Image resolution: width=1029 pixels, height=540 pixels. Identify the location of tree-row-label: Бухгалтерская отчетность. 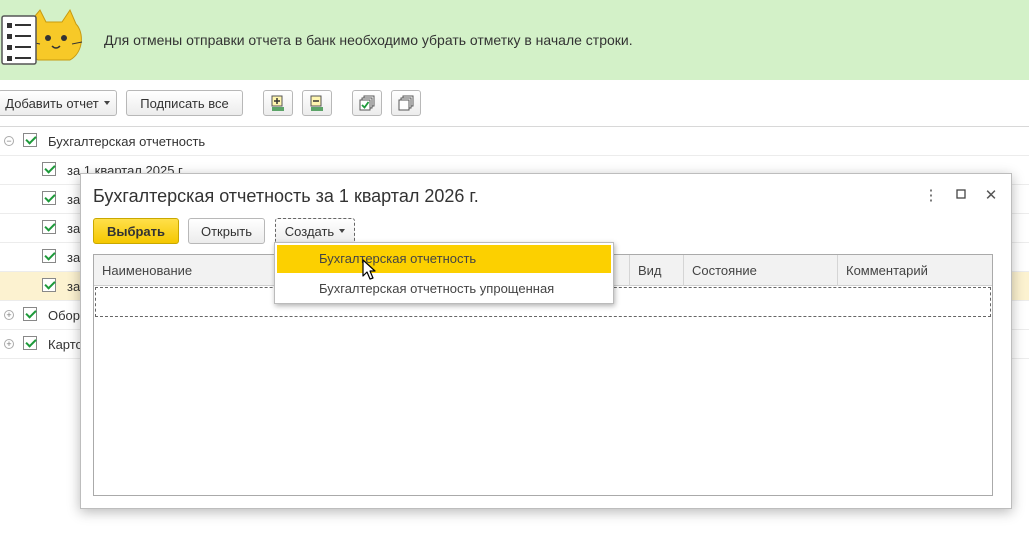
(127, 141).